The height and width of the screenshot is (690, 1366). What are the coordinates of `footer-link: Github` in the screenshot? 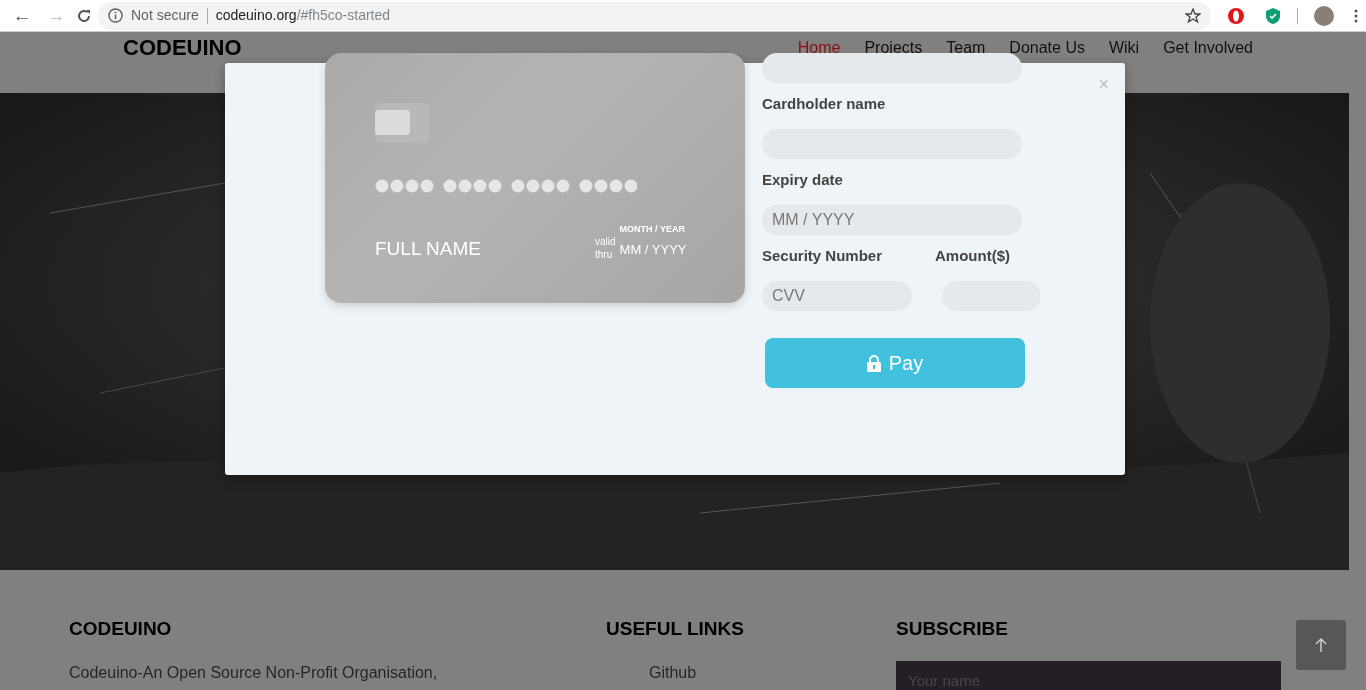 It's located at (673, 672).